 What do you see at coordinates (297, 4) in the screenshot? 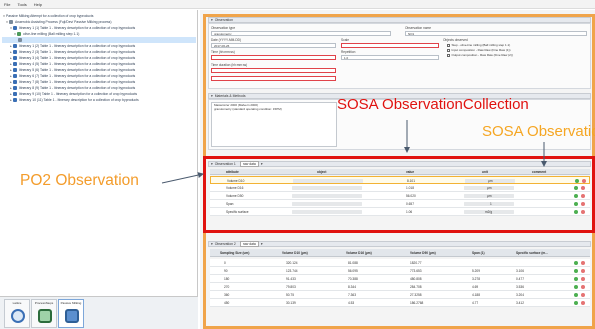
I see `menu-bar: File Tools Help` at bounding box center [297, 4].